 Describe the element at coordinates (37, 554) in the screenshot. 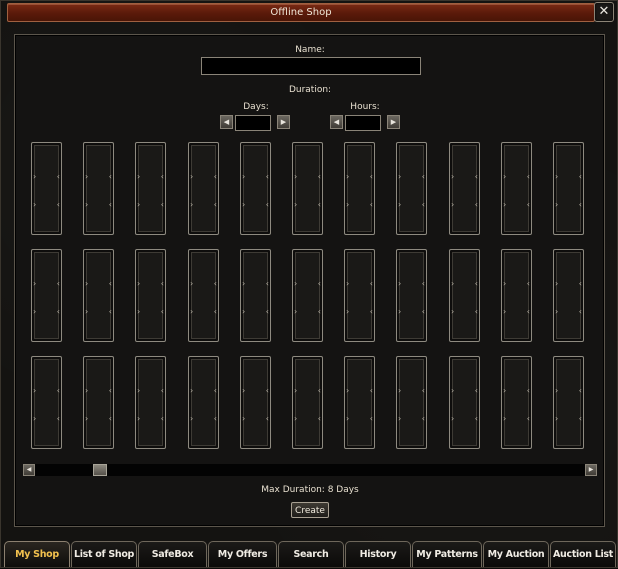

I see `tab-my-shop: My Shop` at that location.